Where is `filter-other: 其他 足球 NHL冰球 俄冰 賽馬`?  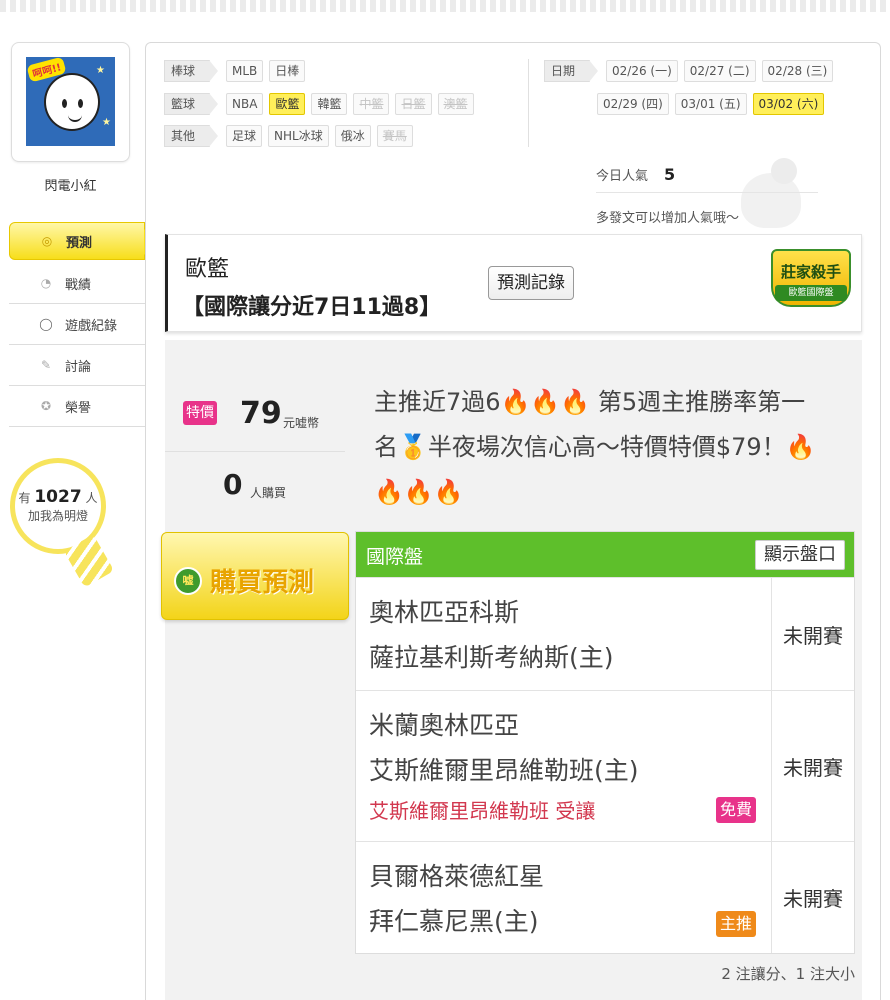
filter-other: 其他 足球 NHL冰球 俄冰 賽馬 is located at coordinates (288, 136).